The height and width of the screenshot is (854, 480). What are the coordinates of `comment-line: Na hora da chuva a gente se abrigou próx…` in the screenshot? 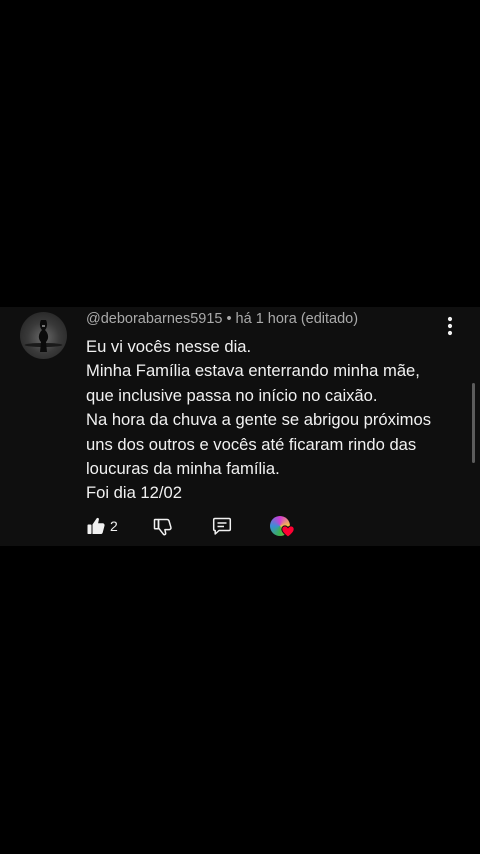 It's located at (258, 420).